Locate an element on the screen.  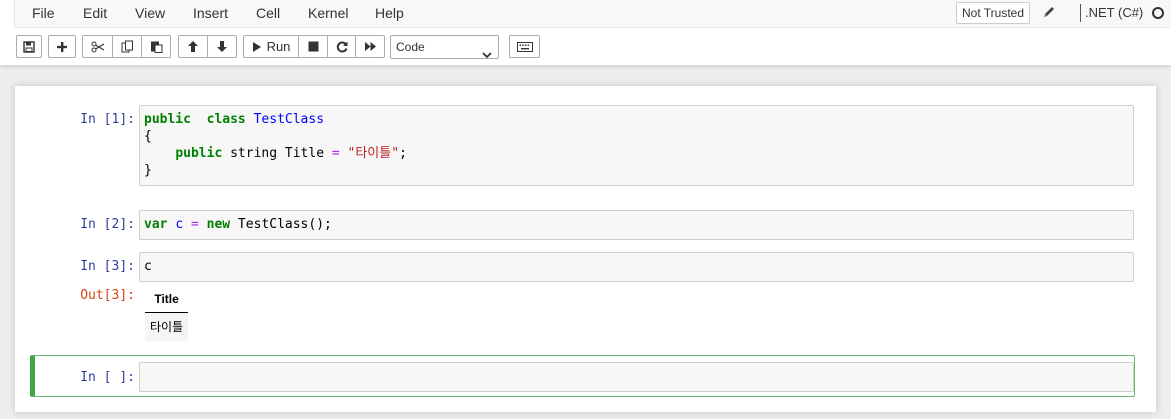
menu-cell: Cell is located at coordinates (268, 13).